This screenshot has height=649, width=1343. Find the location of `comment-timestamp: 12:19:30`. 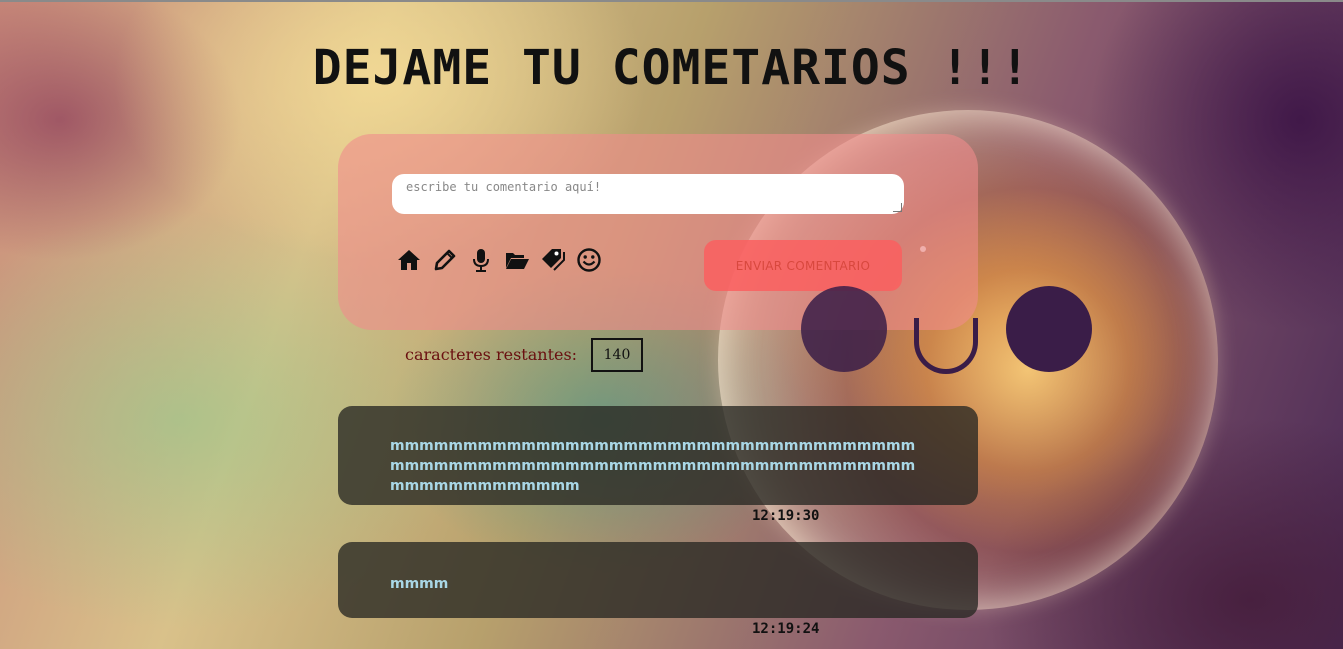

comment-timestamp: 12:19:30 is located at coordinates (786, 516).